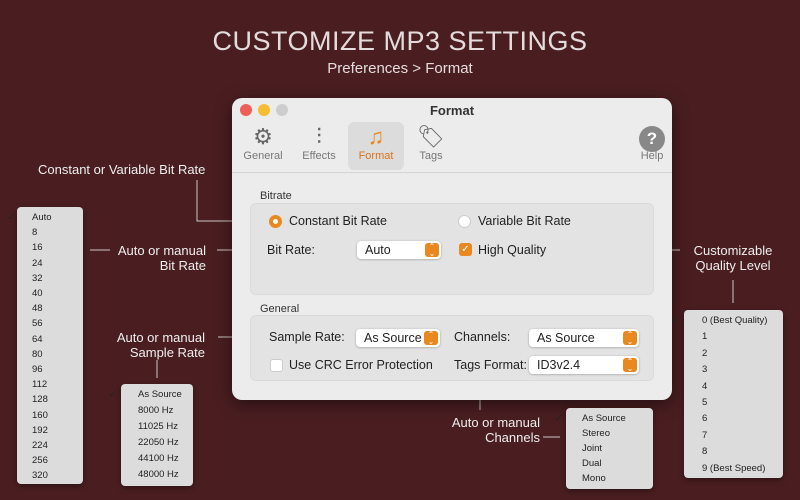 The image size is (800, 500). Describe the element at coordinates (158, 458) in the screenshot. I see `menu-item: 44100 Hz` at that location.